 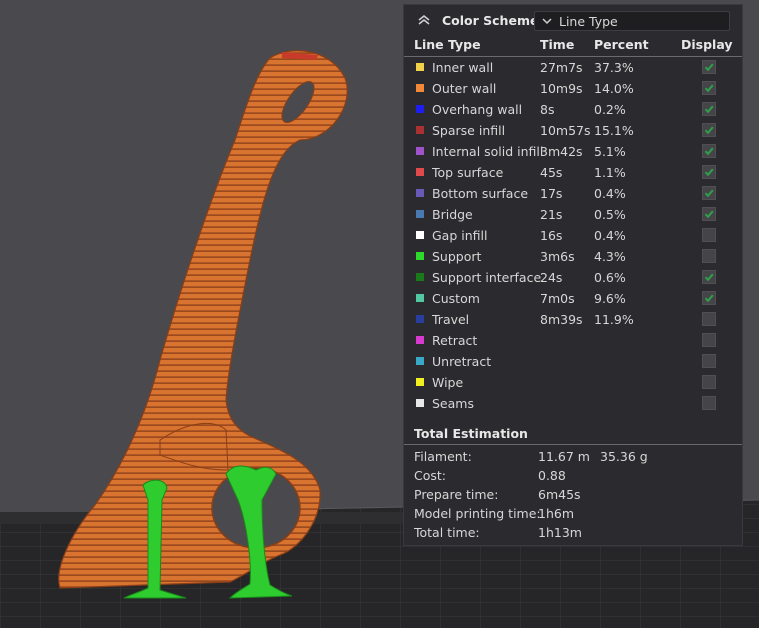 What do you see at coordinates (460, 235) in the screenshot?
I see `line-type-name: Gap infill` at bounding box center [460, 235].